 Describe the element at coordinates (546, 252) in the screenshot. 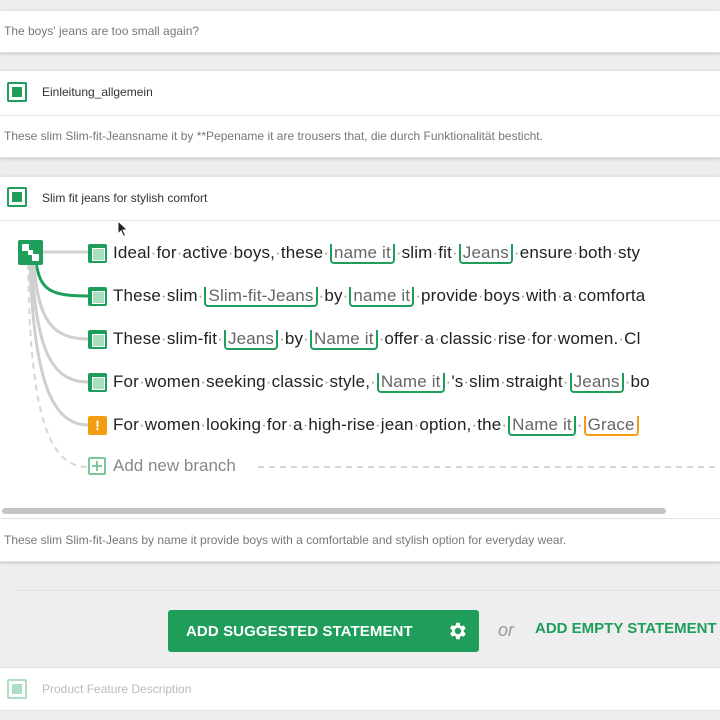

I see `word: ensure` at that location.